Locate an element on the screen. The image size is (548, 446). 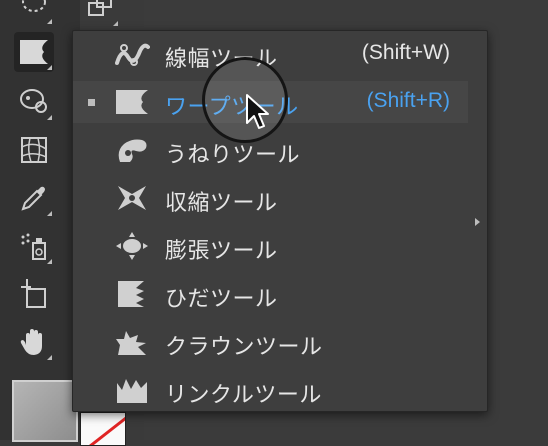
menu-item-pucker-tool: 収縮ツール is located at coordinates (270, 198).